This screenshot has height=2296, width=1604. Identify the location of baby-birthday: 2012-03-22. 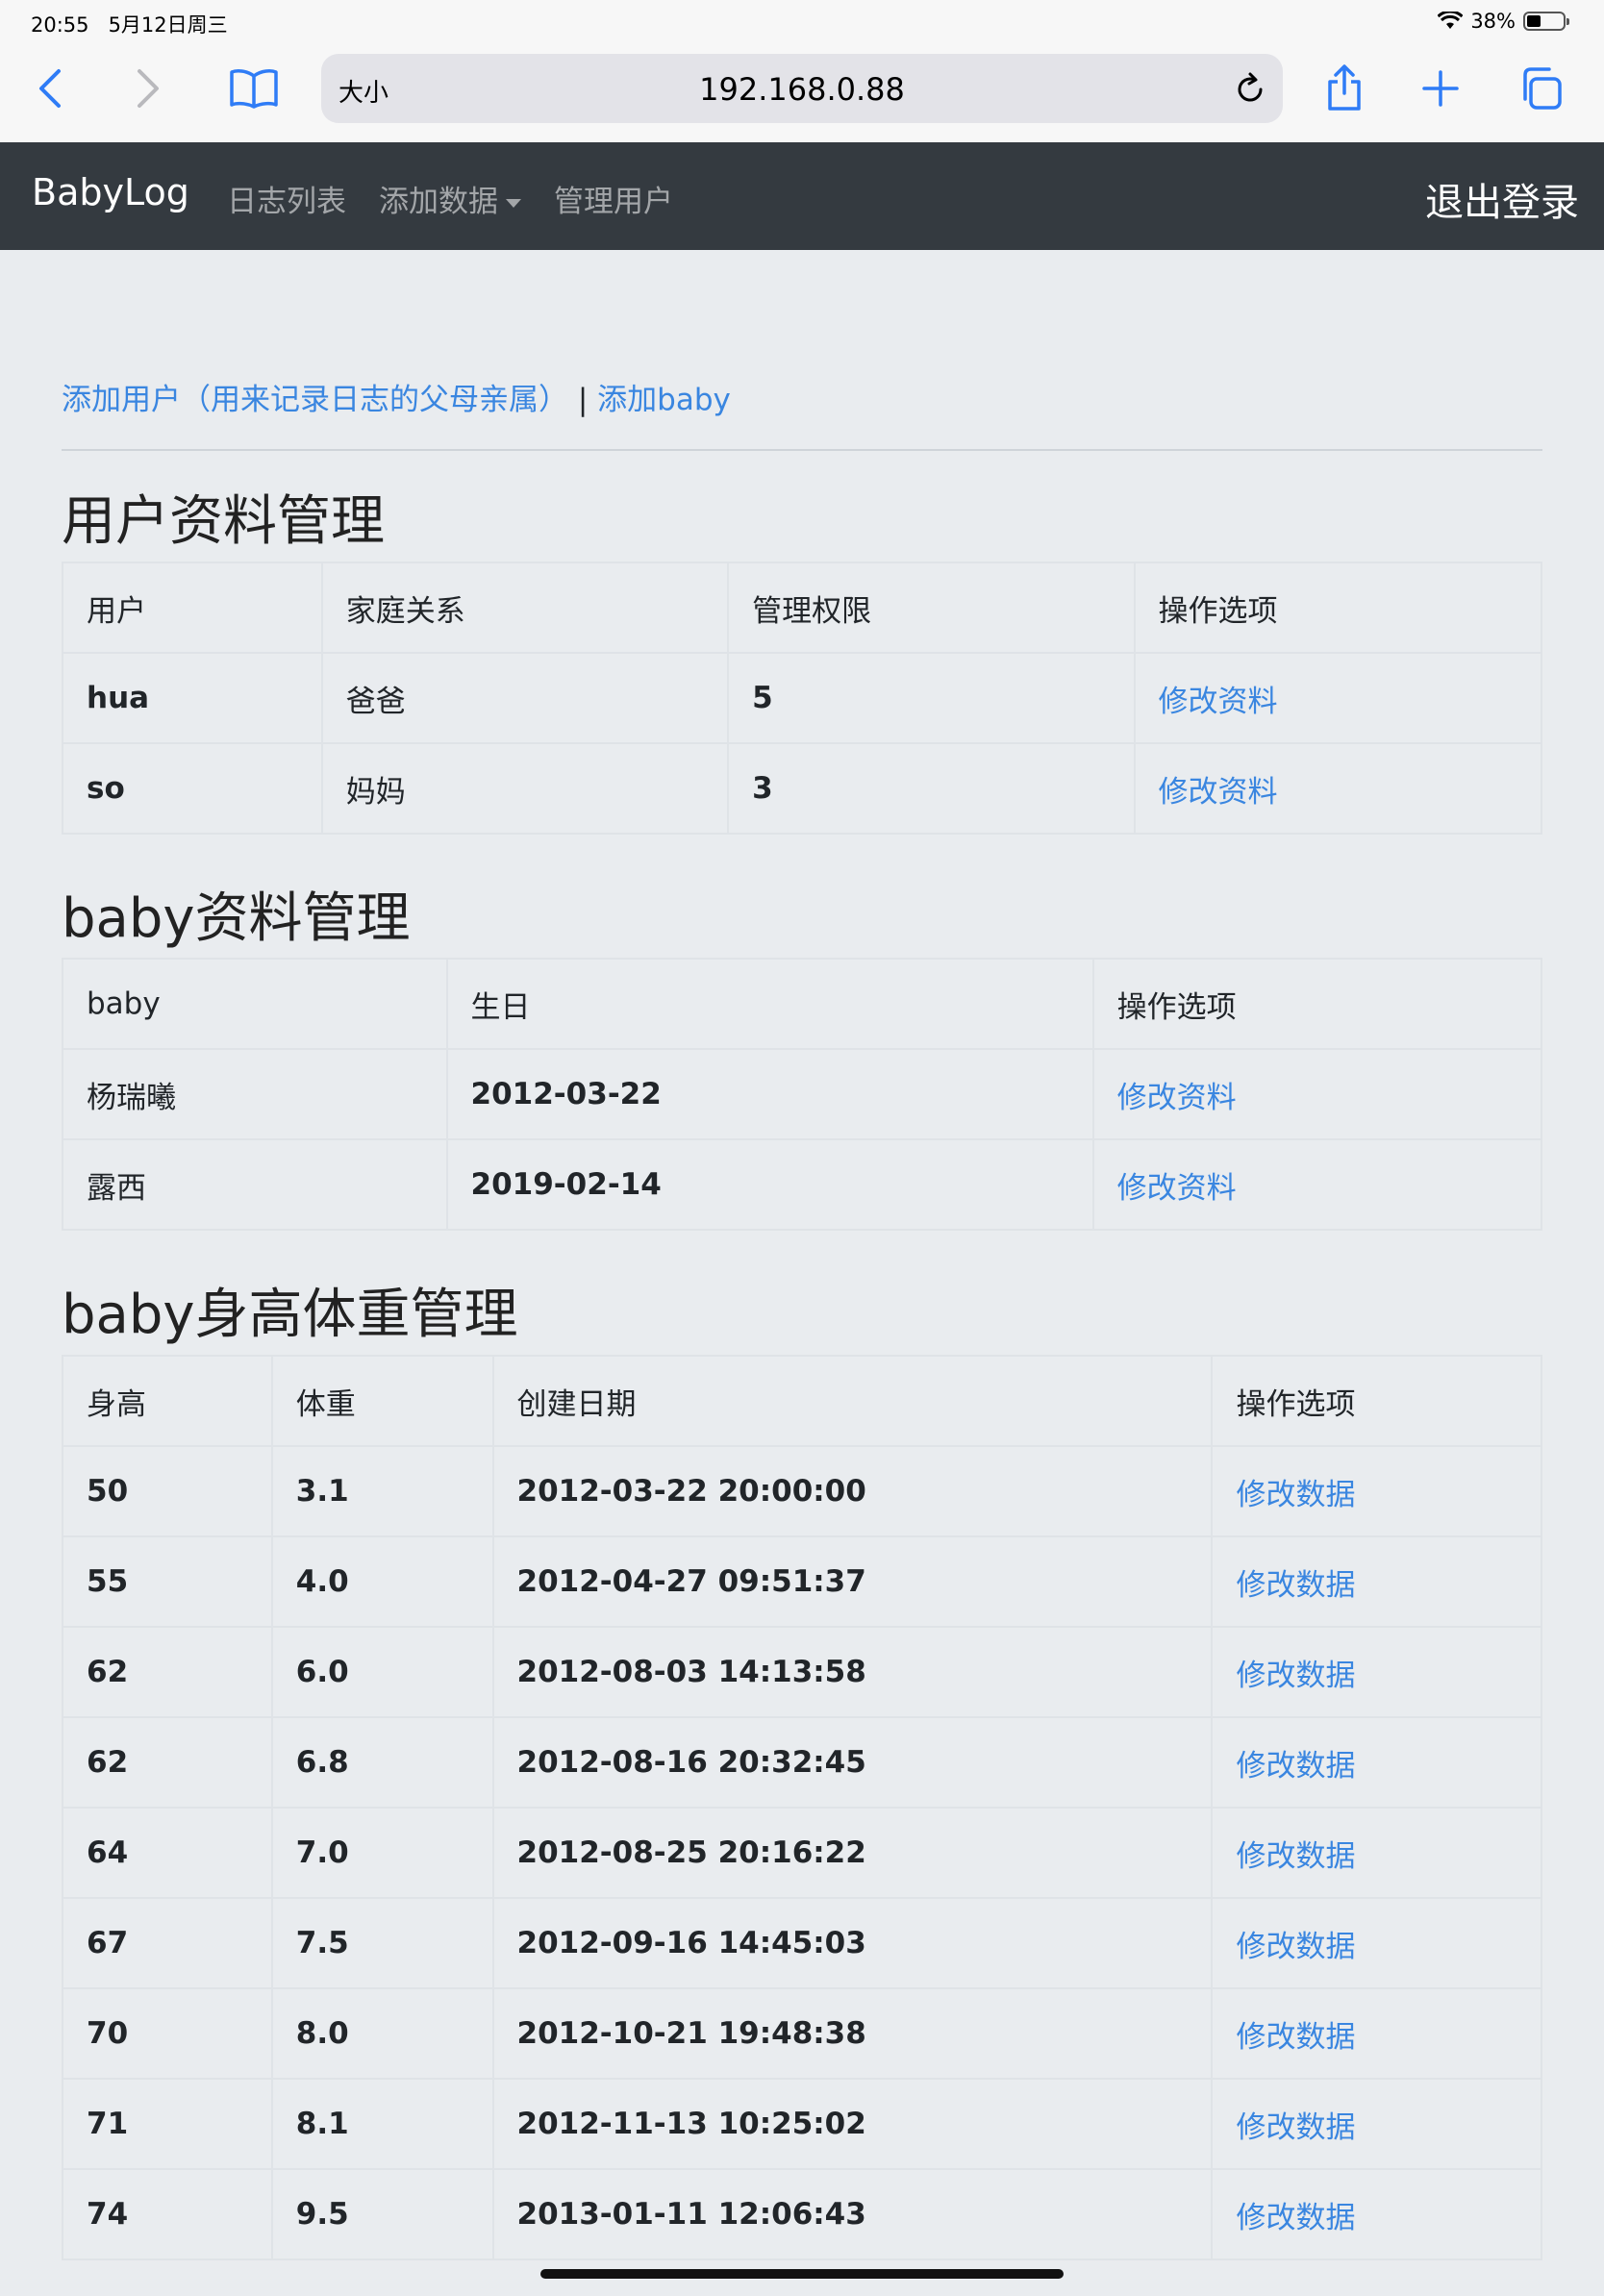
(769, 1094).